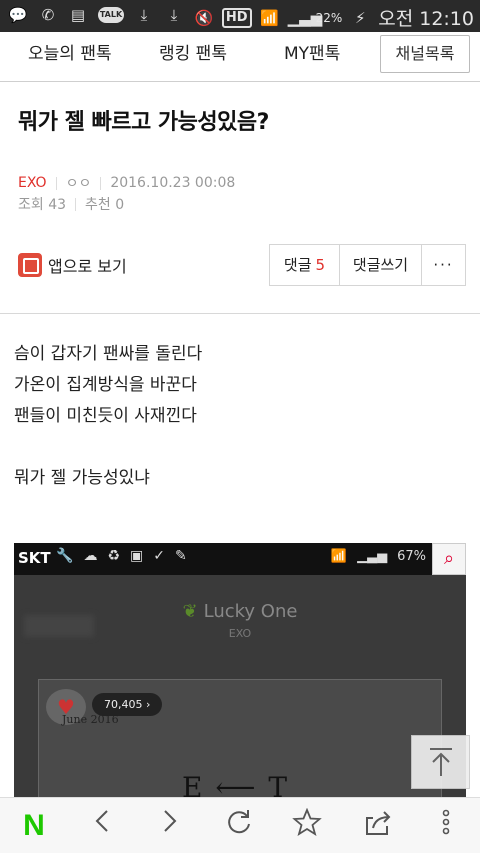 This screenshot has width=480, height=853. I want to click on more-vertical-icon, so click(446, 822).